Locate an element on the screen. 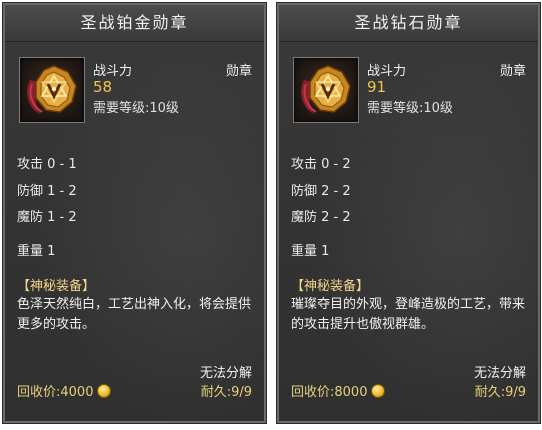 The width and height of the screenshot is (542, 430). power-value: 91 is located at coordinates (377, 87).